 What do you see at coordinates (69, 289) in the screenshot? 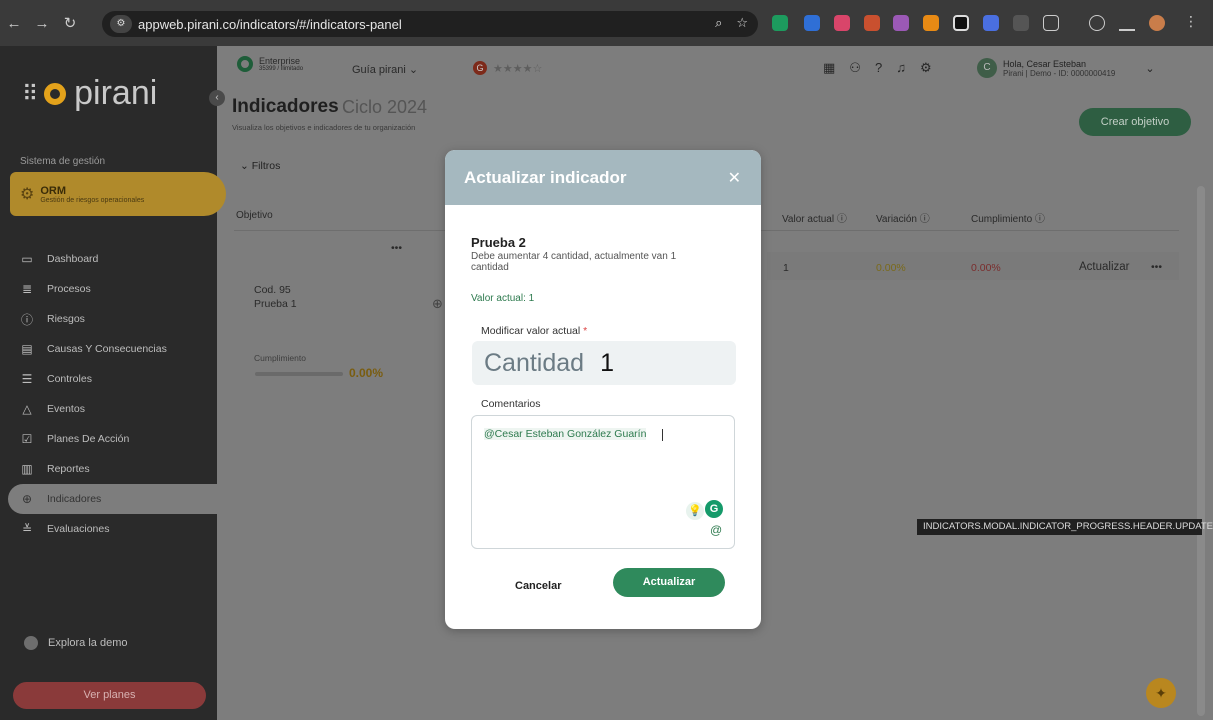
I see `sidebar-item-label: Procesos` at bounding box center [69, 289].